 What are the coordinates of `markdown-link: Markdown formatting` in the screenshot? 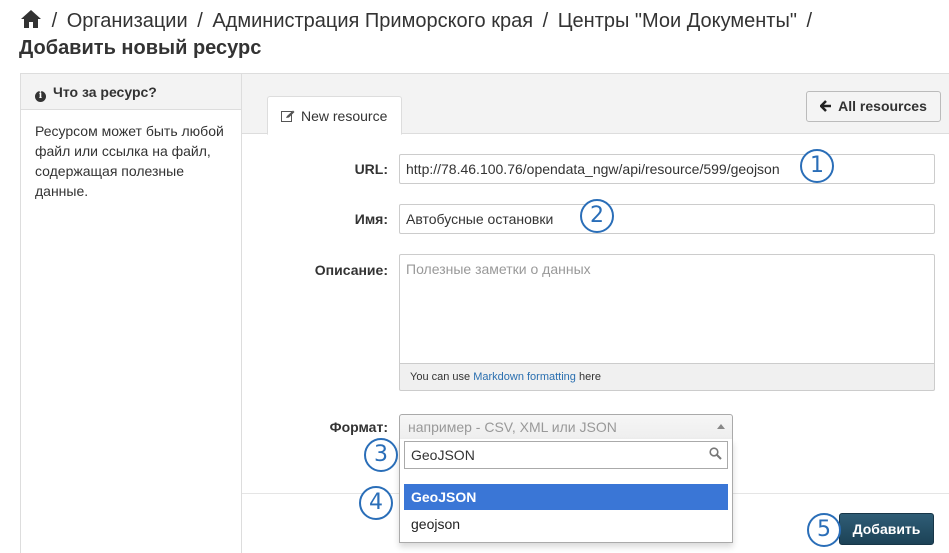 It's located at (524, 377).